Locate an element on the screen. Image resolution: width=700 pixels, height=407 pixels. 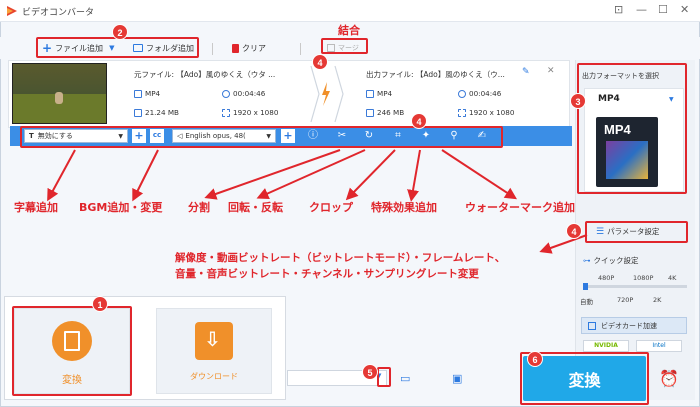
step-badge: 6 is located at coordinates (535, 359).